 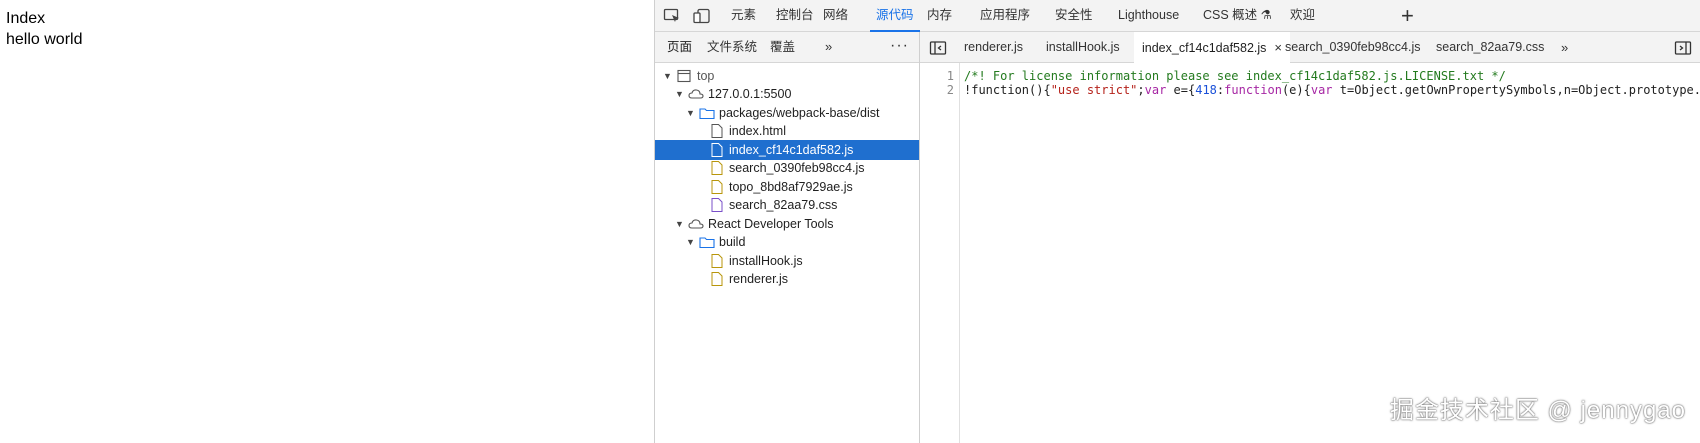 I want to click on tab-application: 应用程序, so click(x=1005, y=15).